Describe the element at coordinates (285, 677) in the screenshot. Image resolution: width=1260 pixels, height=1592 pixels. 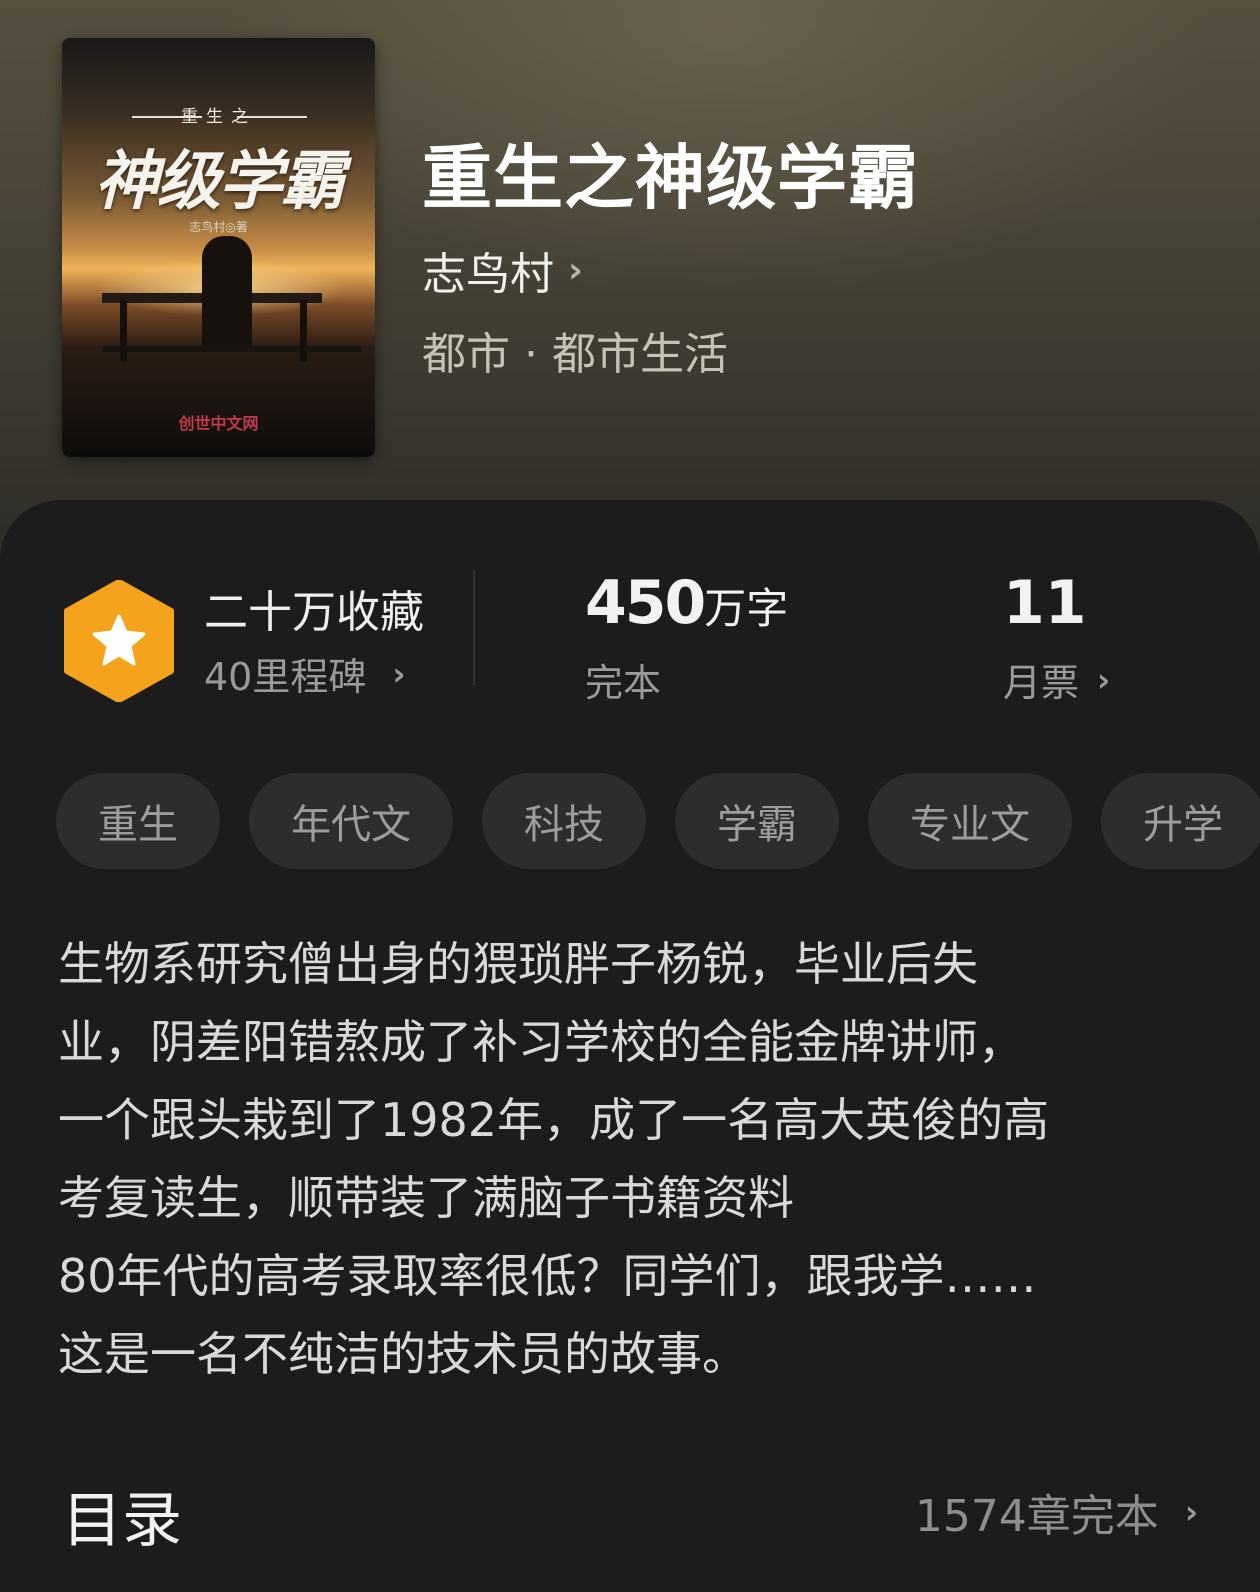
I see `milestone-label: 40里程碑` at that location.